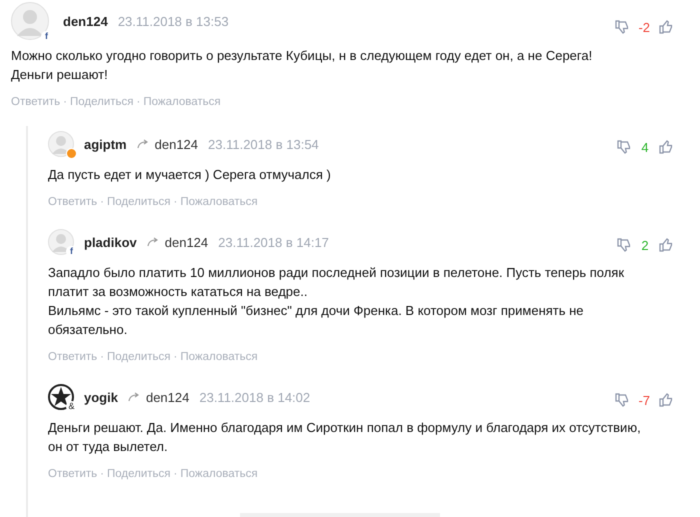 This screenshot has width=700, height=517. What do you see at coordinates (105, 144) in the screenshot?
I see `author-name: agiptm` at bounding box center [105, 144].